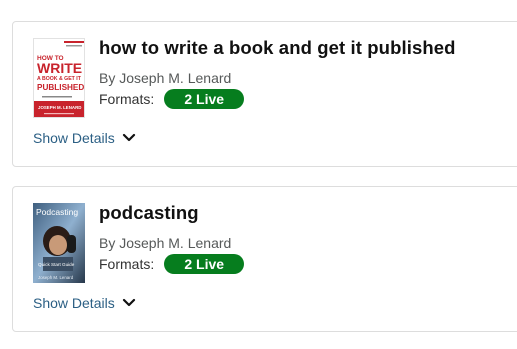  I want to click on book-title: how to write a book and get it published, so click(277, 48).